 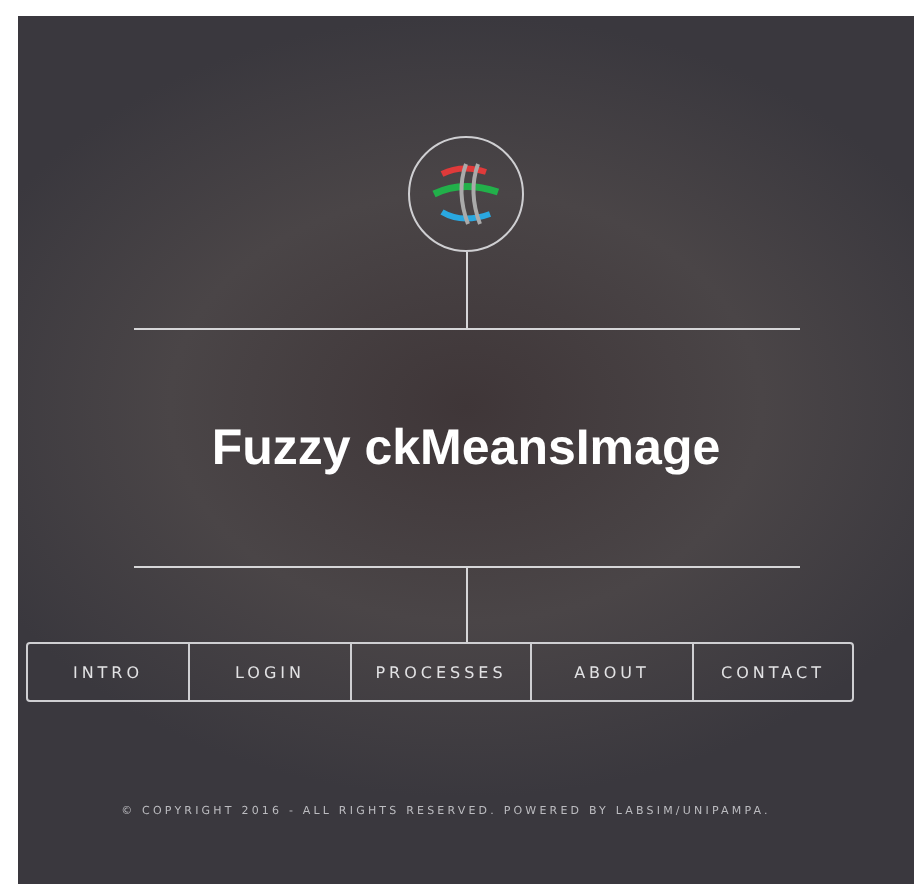 What do you see at coordinates (611, 672) in the screenshot?
I see `nav-link: ABOUT` at bounding box center [611, 672].